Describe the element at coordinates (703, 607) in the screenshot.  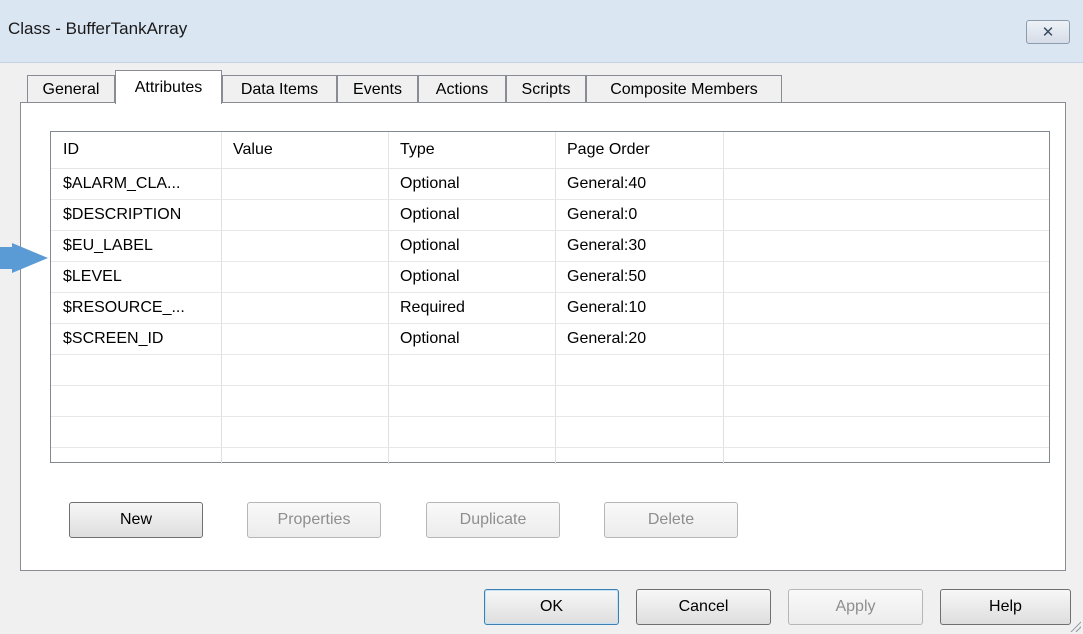
I see `cancel-button: Cancel` at that location.